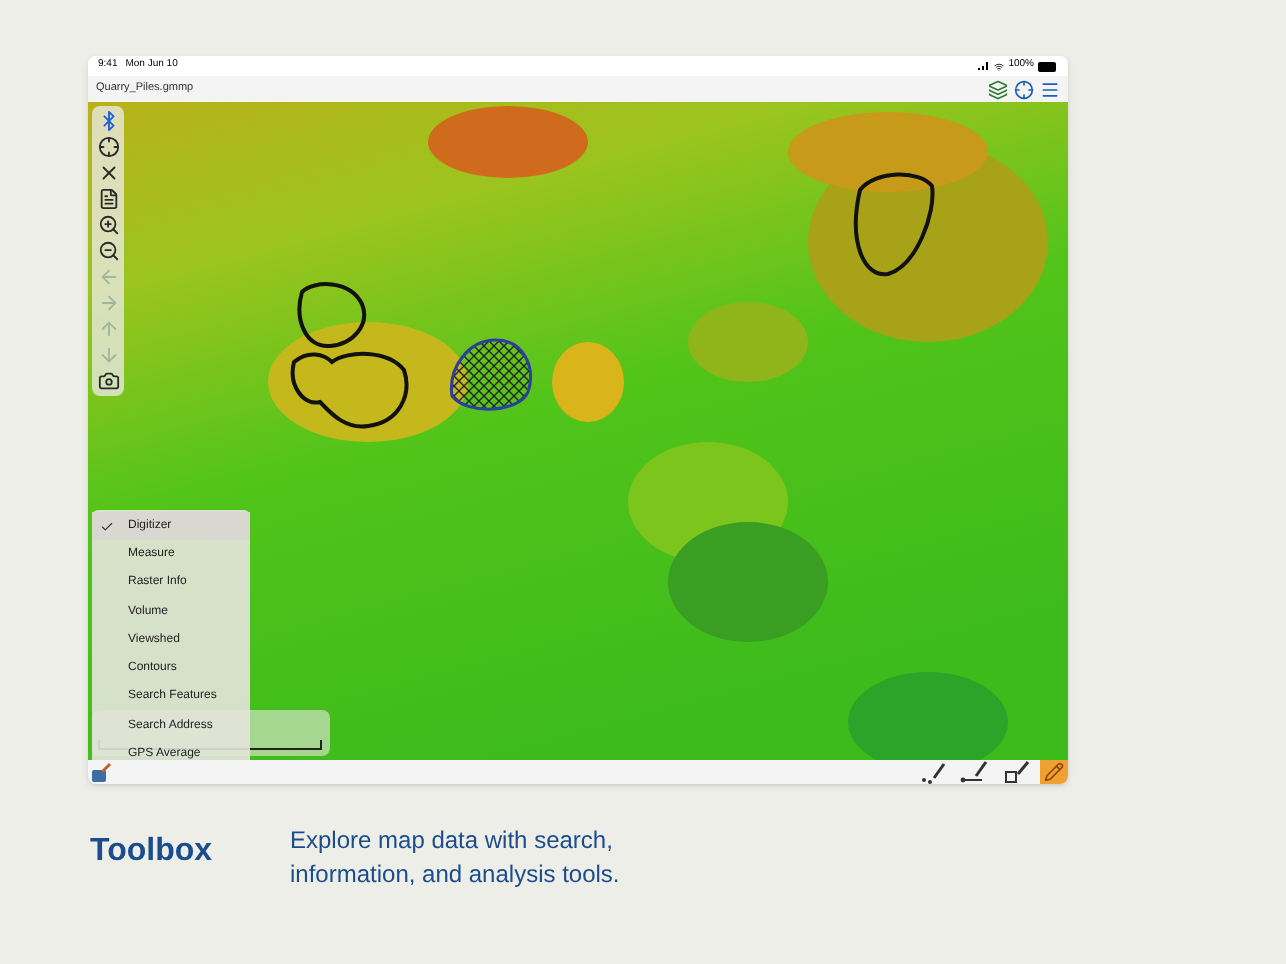 The height and width of the screenshot is (964, 1286). What do you see at coordinates (998, 89) in the screenshot?
I see `layers-icon` at bounding box center [998, 89].